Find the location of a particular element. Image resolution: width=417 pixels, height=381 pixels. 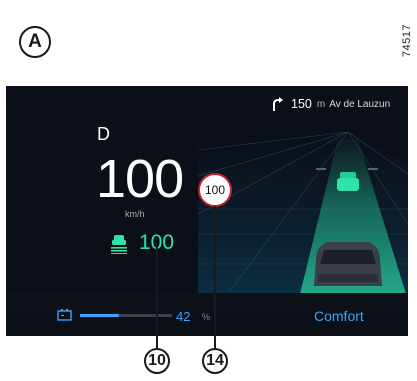

speed-limit-value: 100 is located at coordinates (215, 190).